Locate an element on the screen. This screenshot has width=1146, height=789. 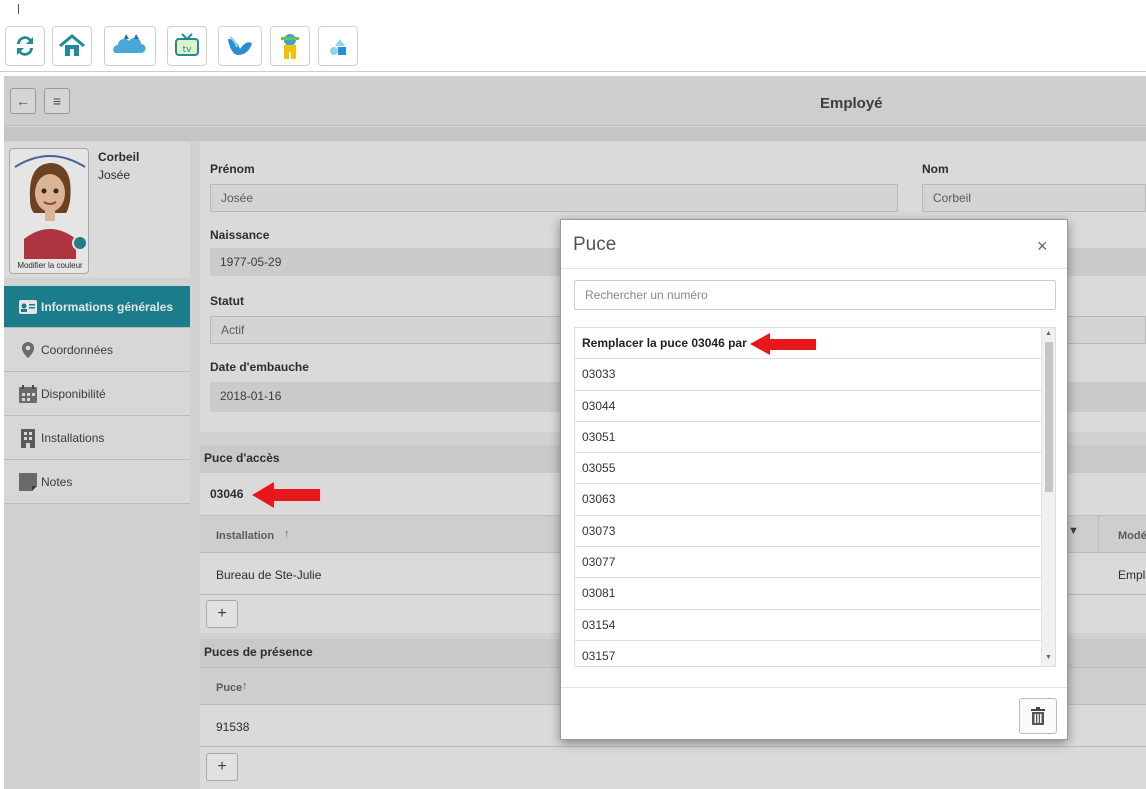
refresh-button is located at coordinates (25, 46).